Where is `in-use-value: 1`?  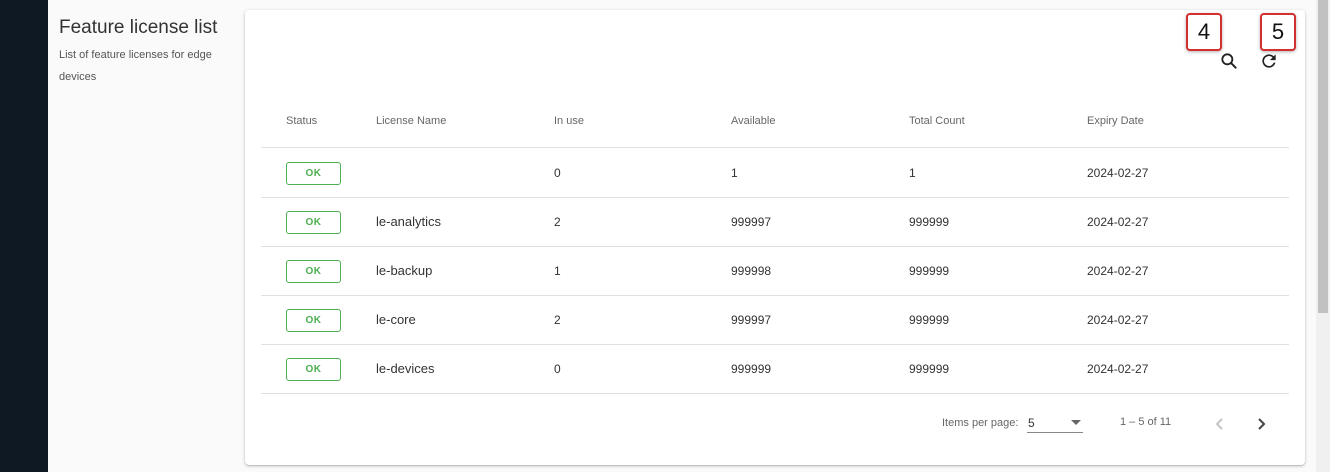 in-use-value: 1 is located at coordinates (557, 271).